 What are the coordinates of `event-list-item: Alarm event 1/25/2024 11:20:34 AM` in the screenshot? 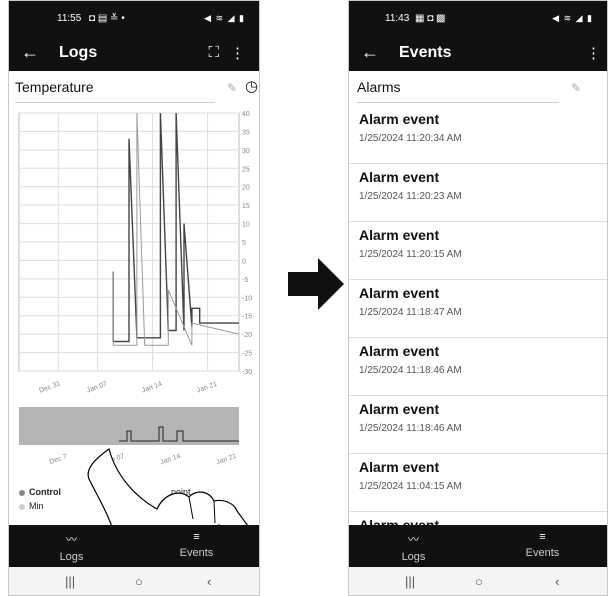 It's located at (478, 134).